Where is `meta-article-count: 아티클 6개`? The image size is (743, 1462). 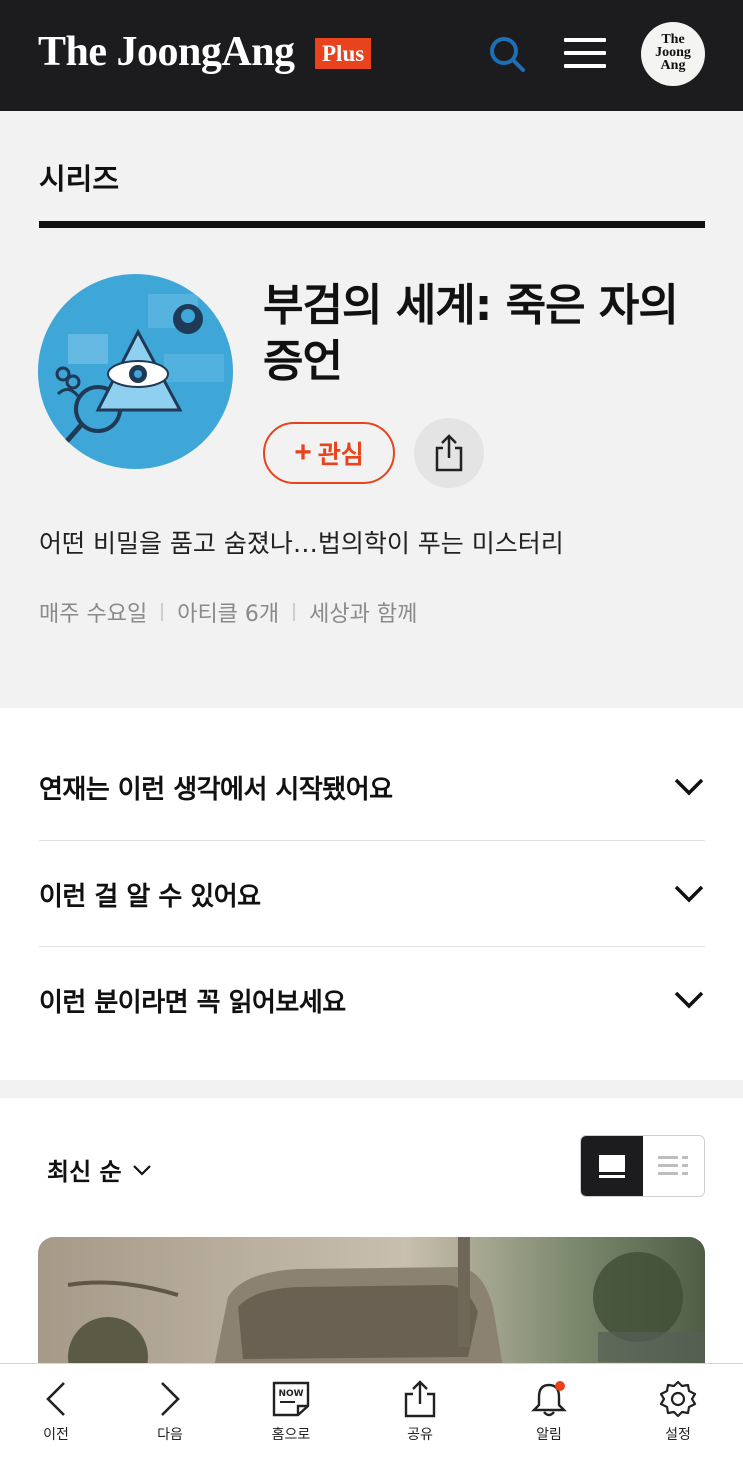 meta-article-count: 아티클 6개 is located at coordinates (228, 614).